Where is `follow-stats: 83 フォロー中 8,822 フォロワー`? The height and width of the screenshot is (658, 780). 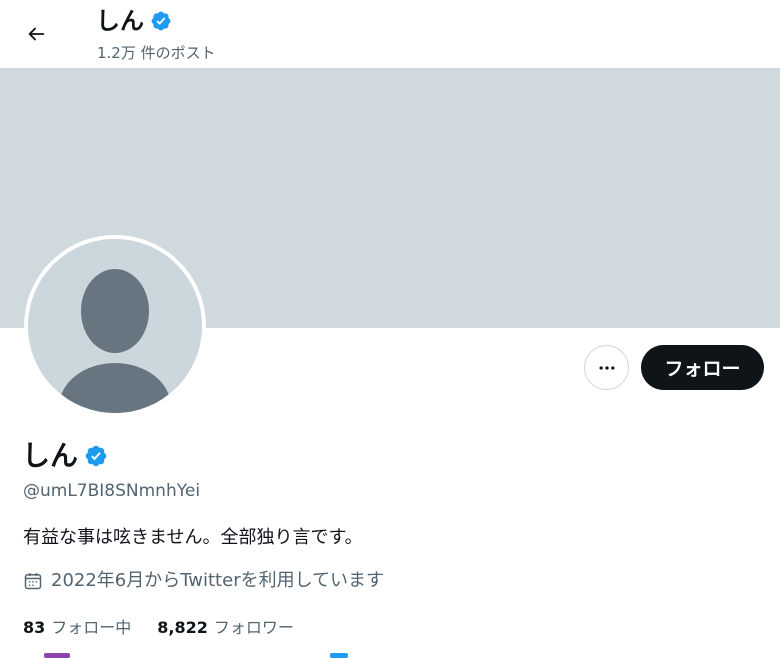 follow-stats: 83 フォロー中 8,822 フォロワー is located at coordinates (158, 628).